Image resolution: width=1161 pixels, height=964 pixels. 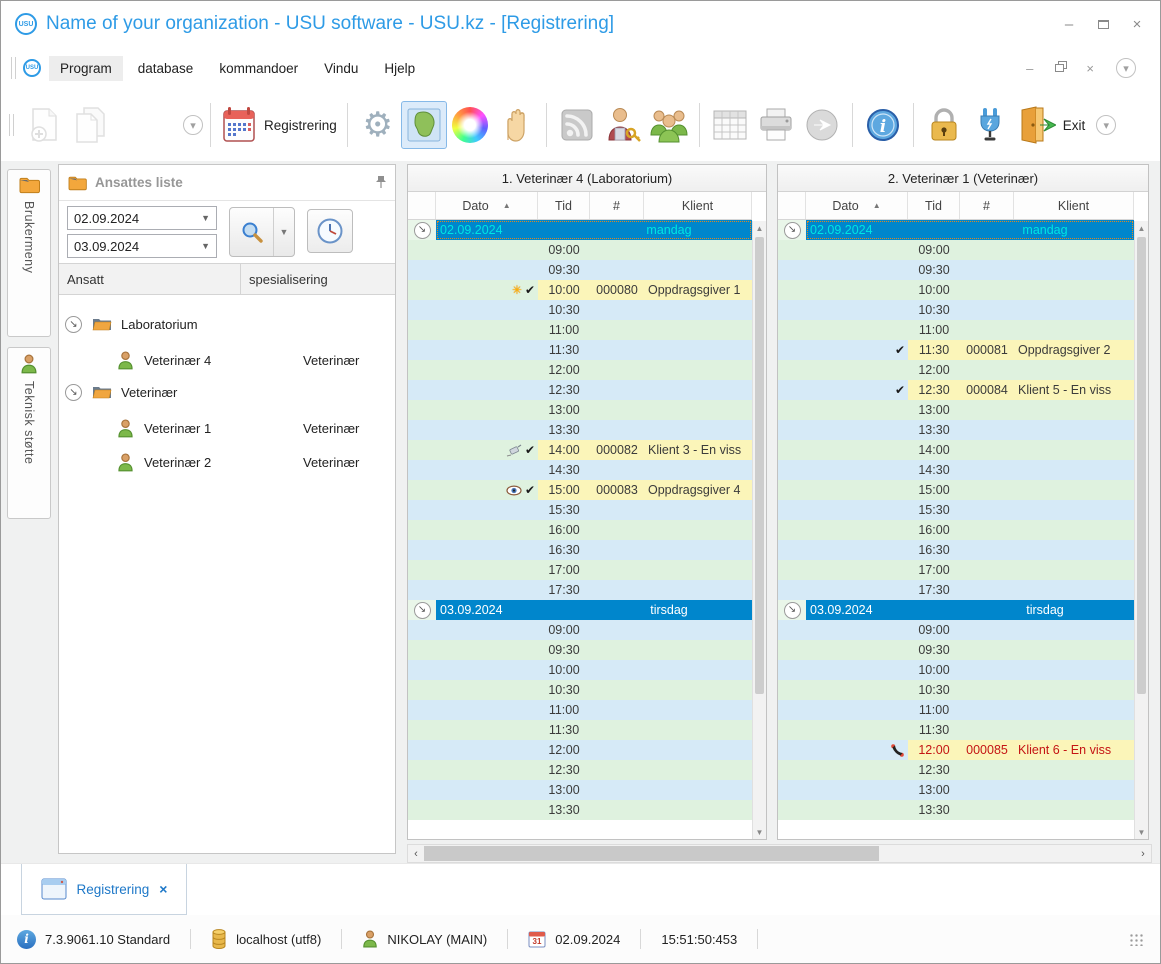 What do you see at coordinates (730, 125) in the screenshot?
I see `table-view-button` at bounding box center [730, 125].